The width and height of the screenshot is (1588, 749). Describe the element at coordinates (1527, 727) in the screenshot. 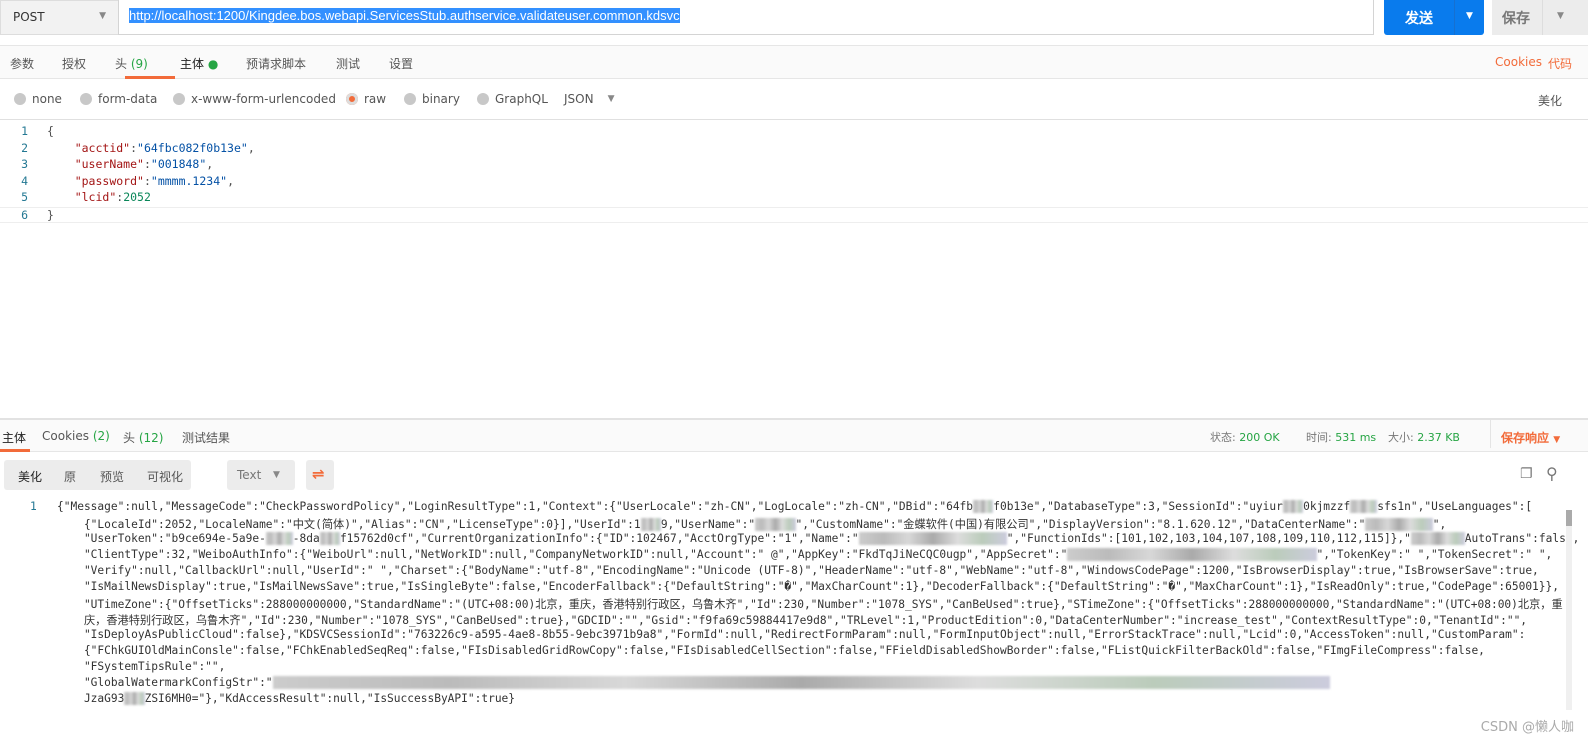

I see `watermark: CSDN @懒人咖` at that location.